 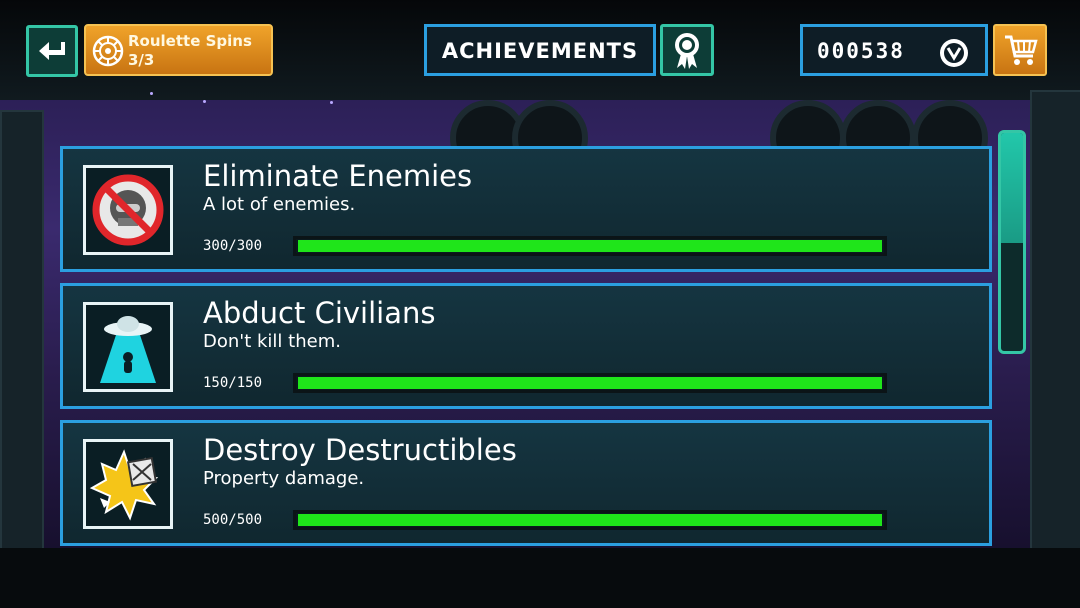 I want to click on roulette-wheel-icon, so click(x=108, y=51).